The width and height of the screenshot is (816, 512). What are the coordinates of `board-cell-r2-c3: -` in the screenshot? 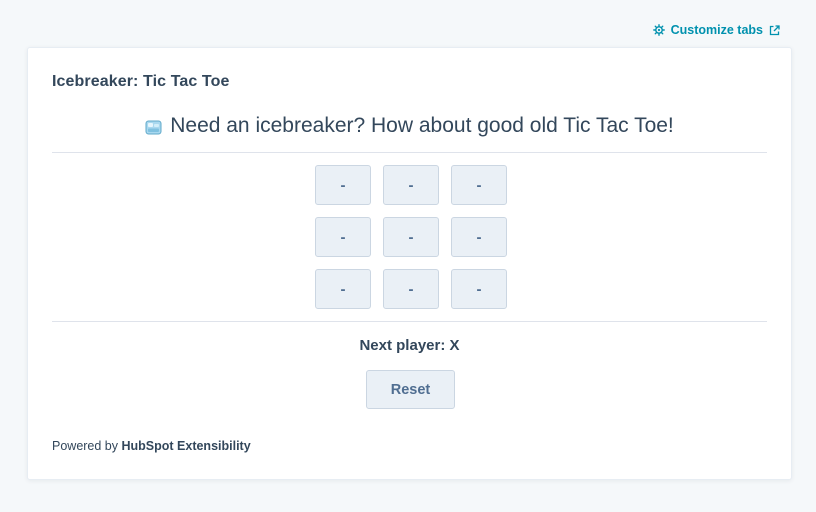 It's located at (479, 237).